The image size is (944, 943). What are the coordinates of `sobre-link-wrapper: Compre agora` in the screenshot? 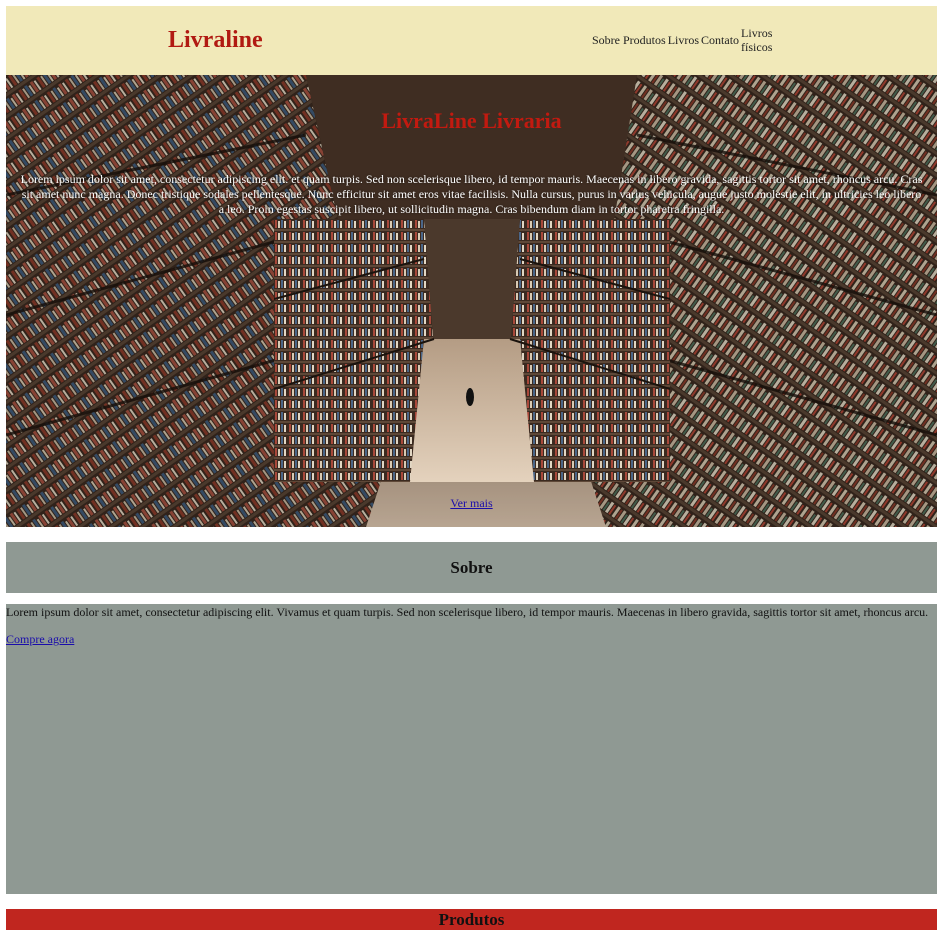 It's located at (471, 639).